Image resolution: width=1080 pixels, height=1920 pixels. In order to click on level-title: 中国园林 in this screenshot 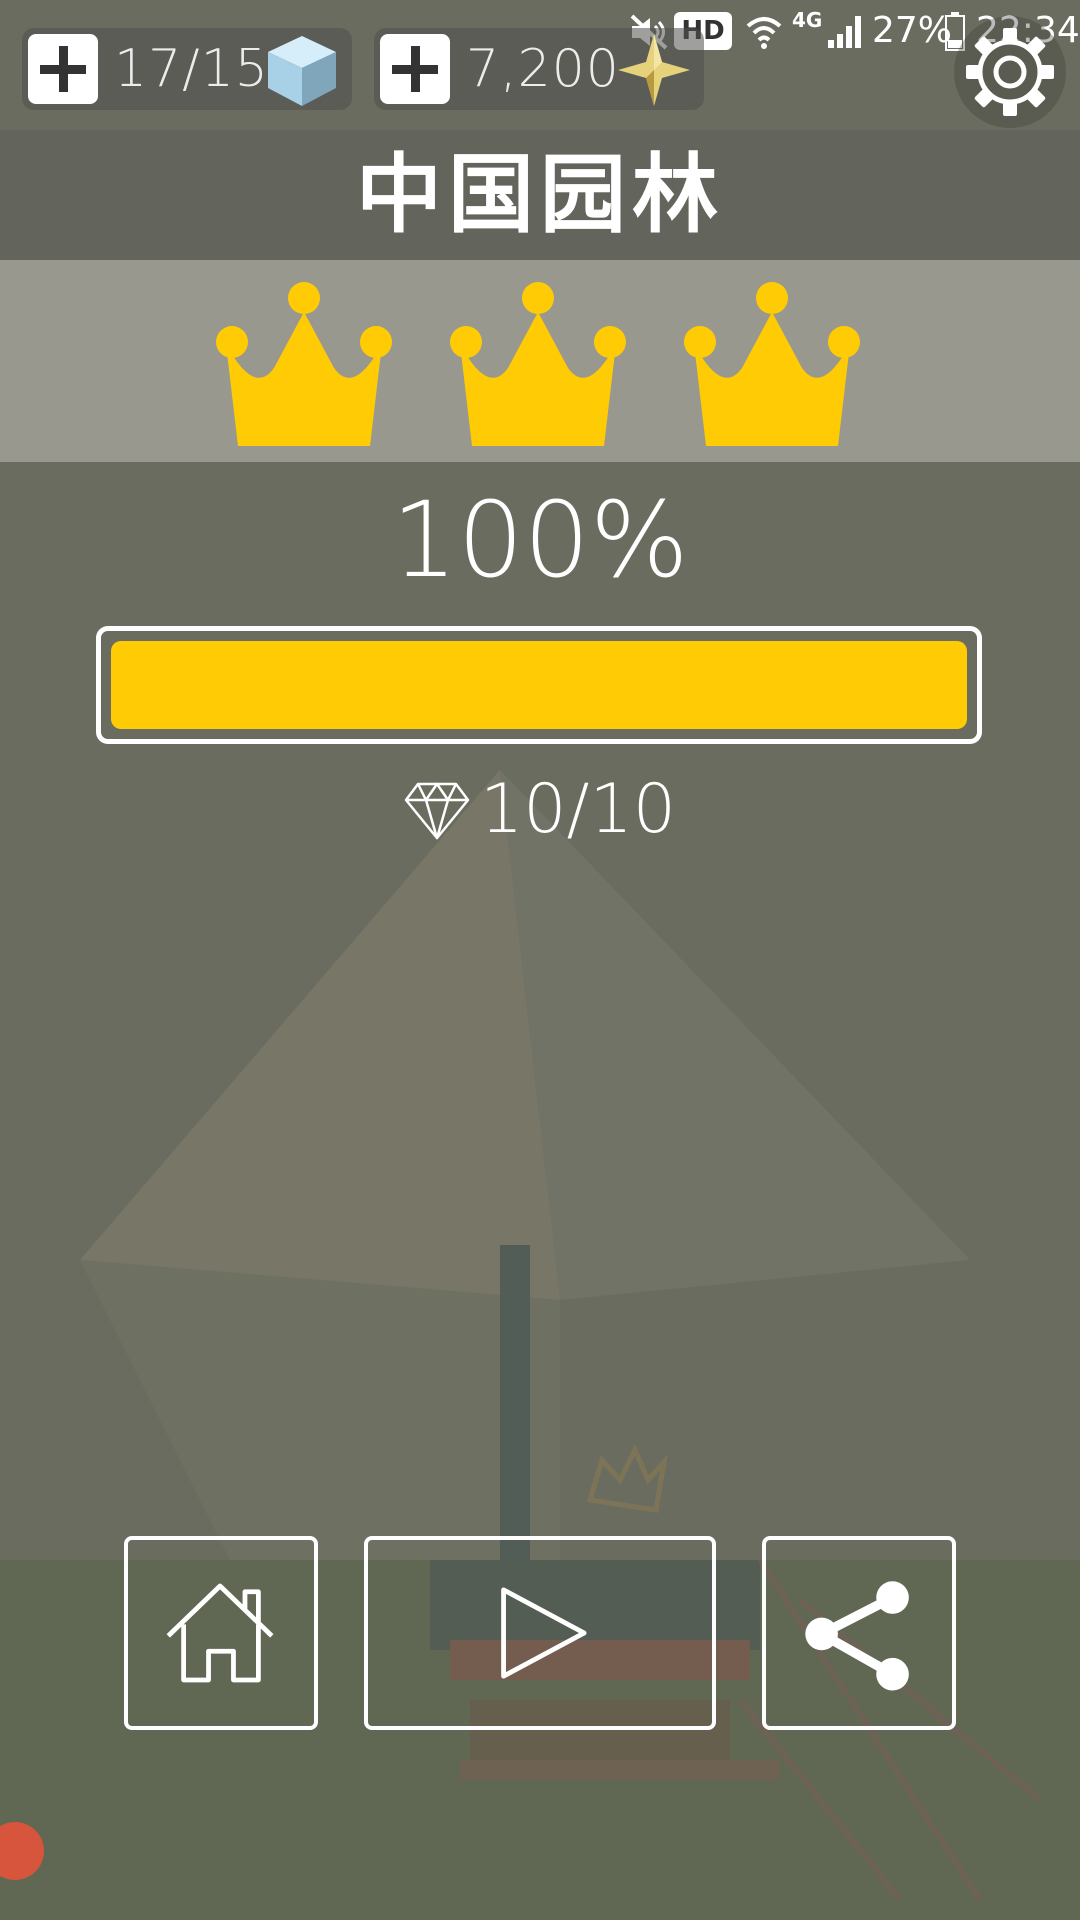, I will do `click(540, 195)`.